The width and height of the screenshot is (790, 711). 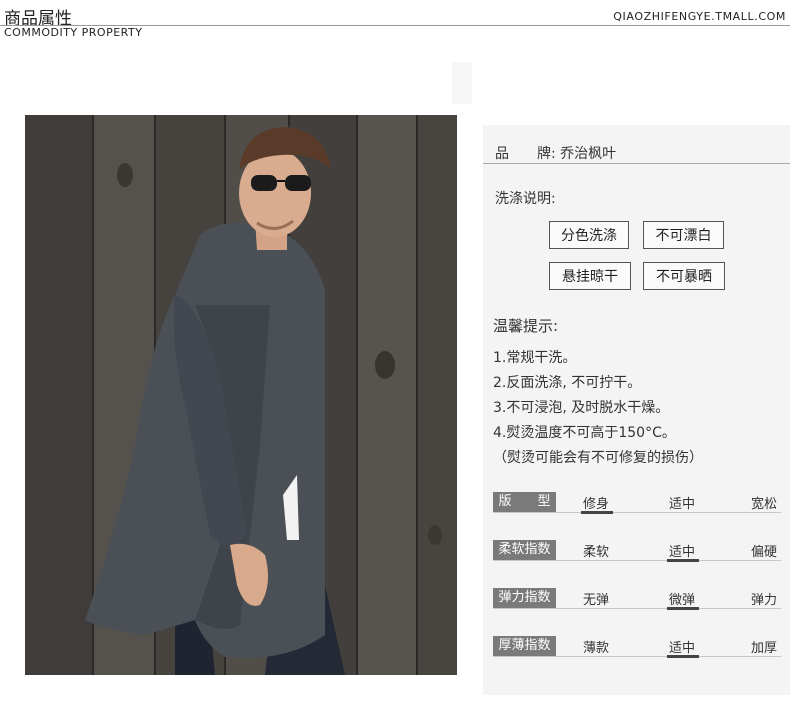 What do you see at coordinates (764, 504) in the screenshot?
I see `attr-option: 宽松` at bounding box center [764, 504].